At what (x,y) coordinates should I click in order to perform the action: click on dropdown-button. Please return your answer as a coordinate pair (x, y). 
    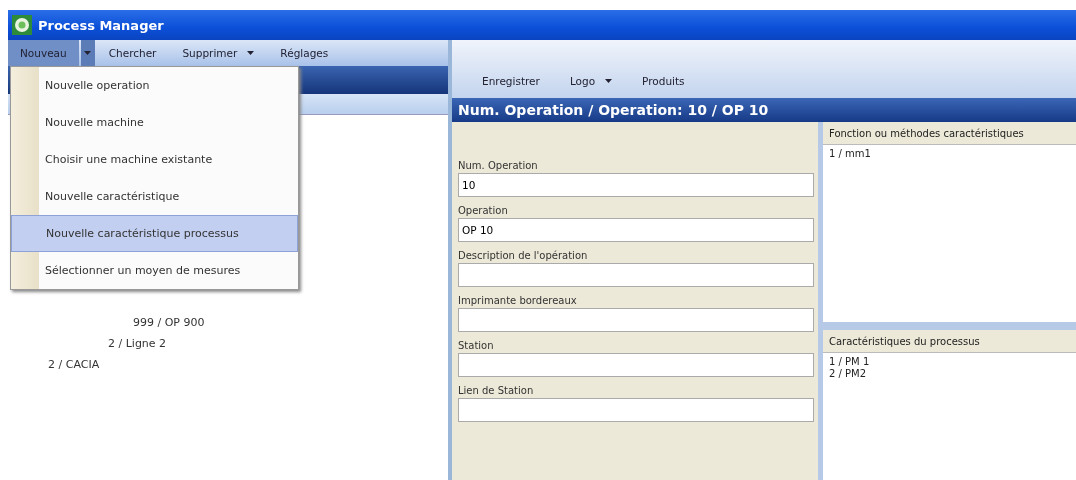
    Looking at the image, I should click on (87, 53).